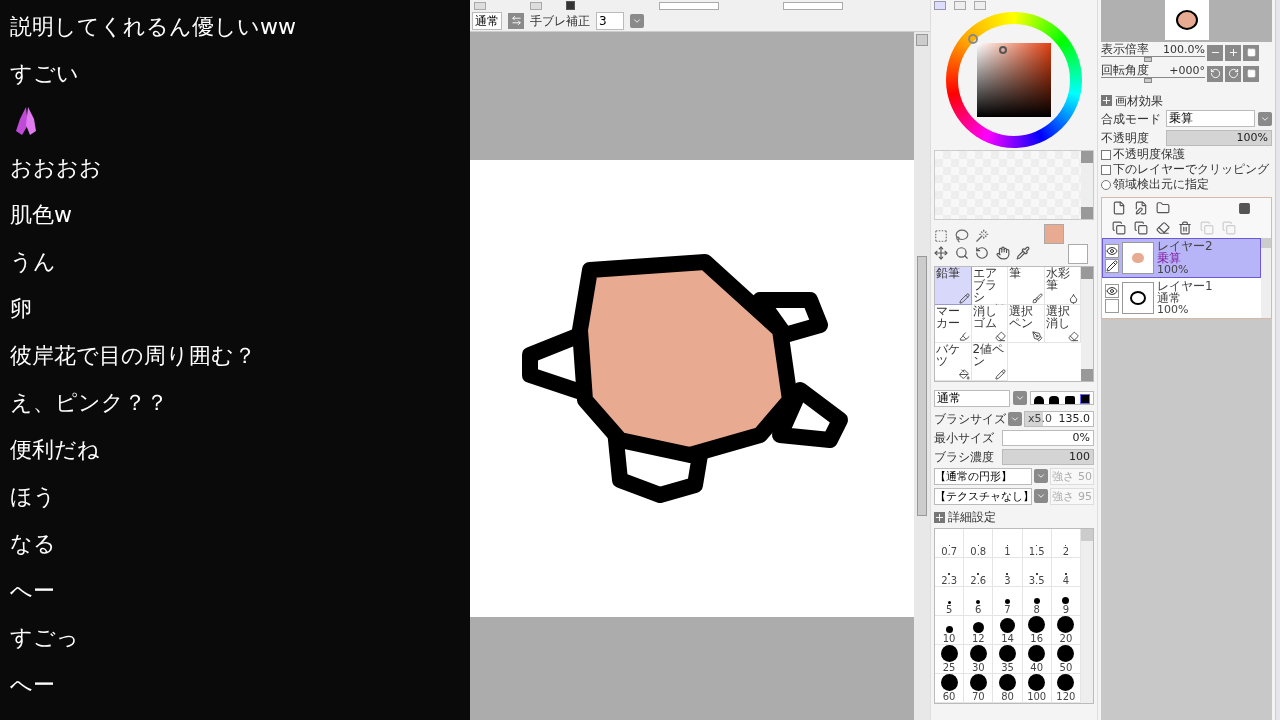 This screenshot has height=720, width=1280. Describe the element at coordinates (1015, 418) in the screenshot. I see `size-dropdown` at that location.